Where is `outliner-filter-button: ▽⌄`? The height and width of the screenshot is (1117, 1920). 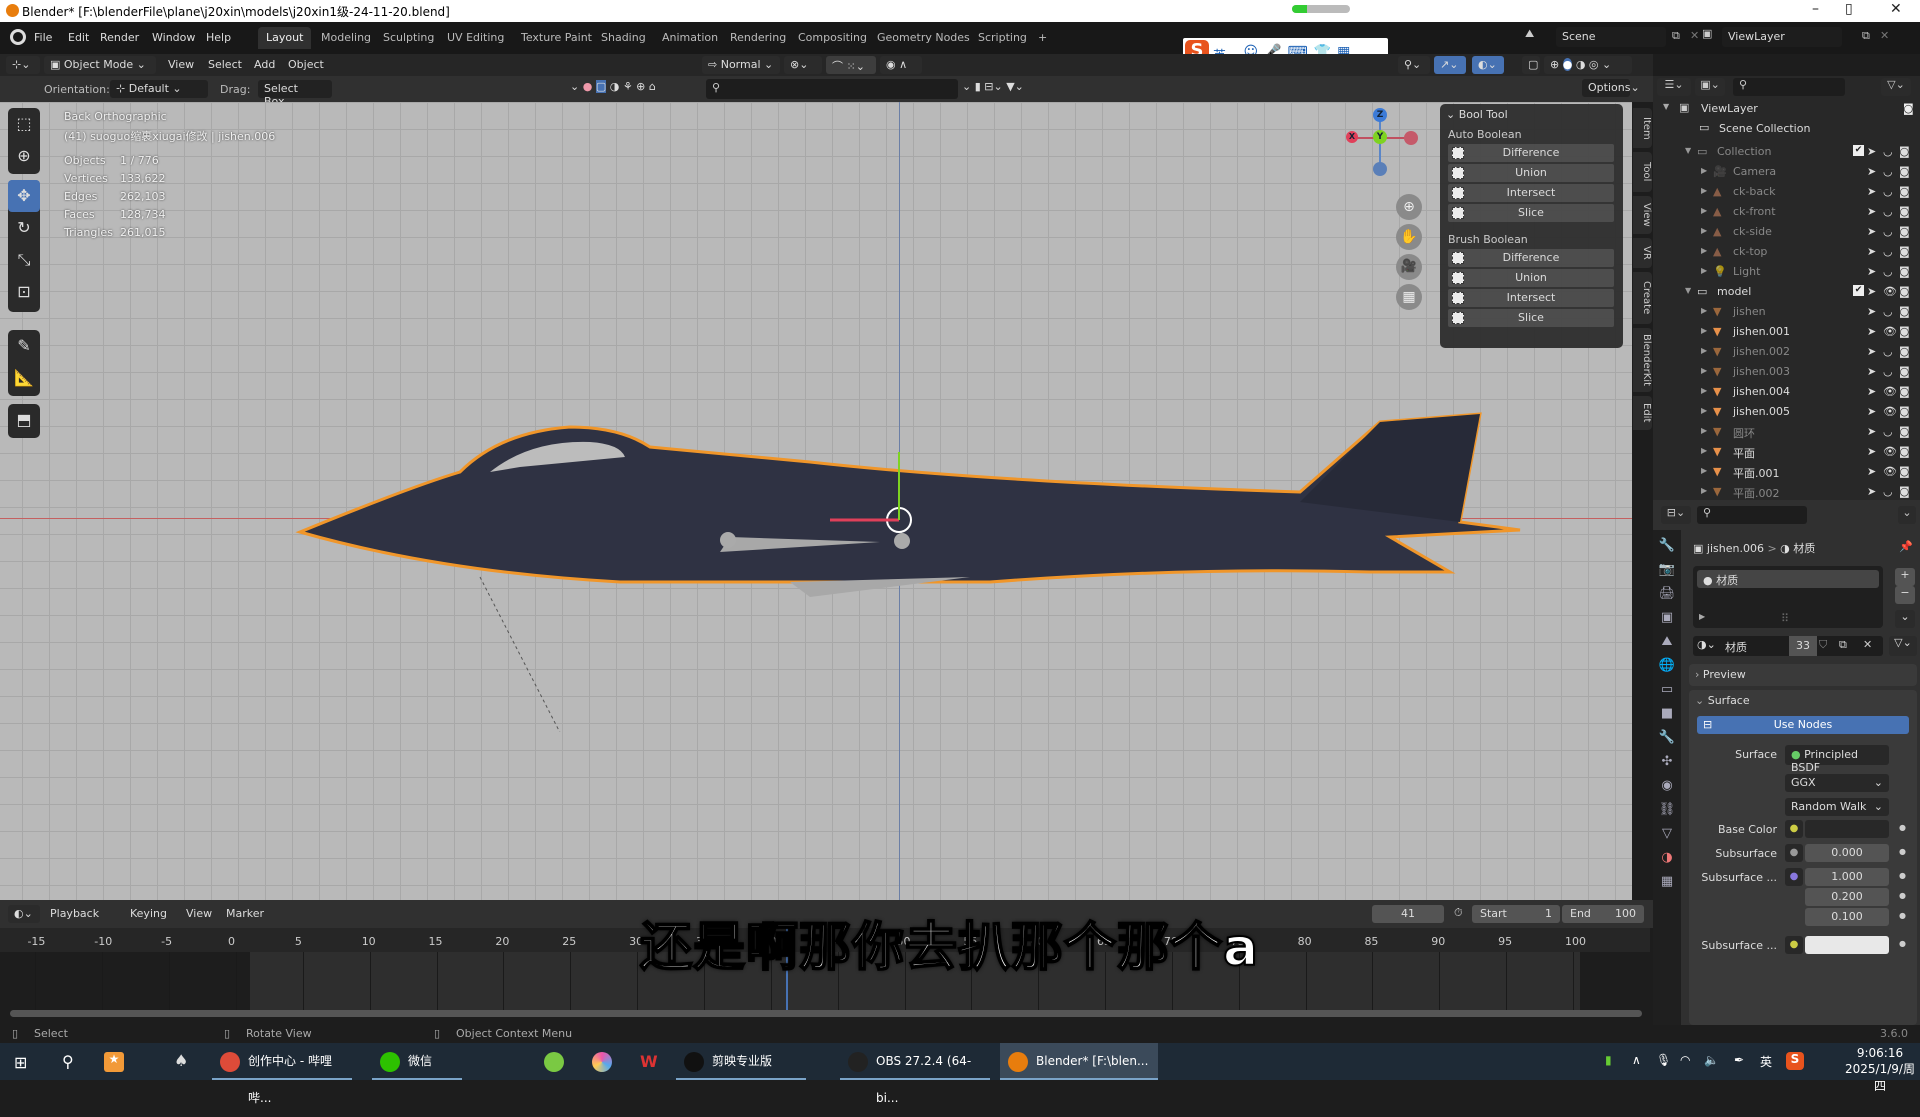 outliner-filter-button: ▽⌄ is located at coordinates (1896, 87).